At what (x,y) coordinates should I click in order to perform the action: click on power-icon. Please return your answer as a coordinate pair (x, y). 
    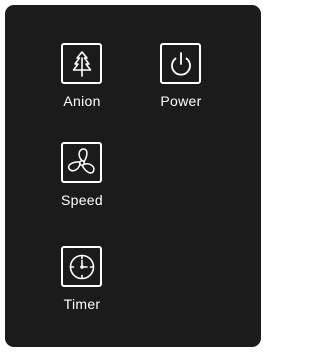
    Looking at the image, I should click on (180, 63).